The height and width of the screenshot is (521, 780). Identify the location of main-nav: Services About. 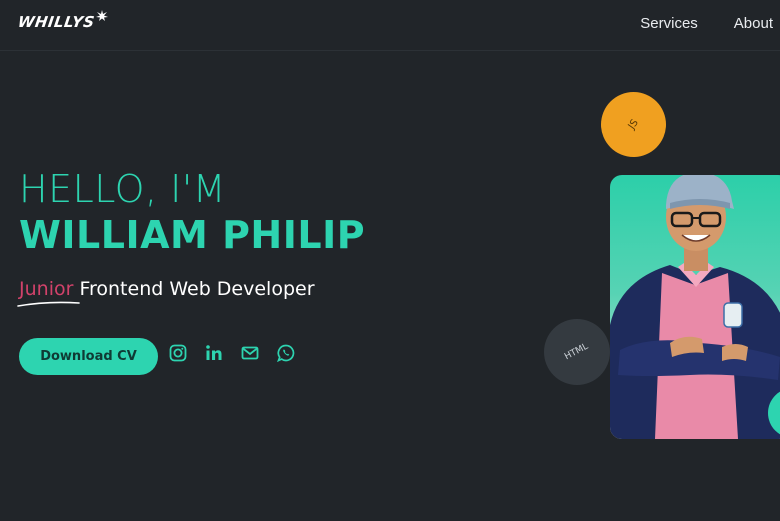
(706, 23).